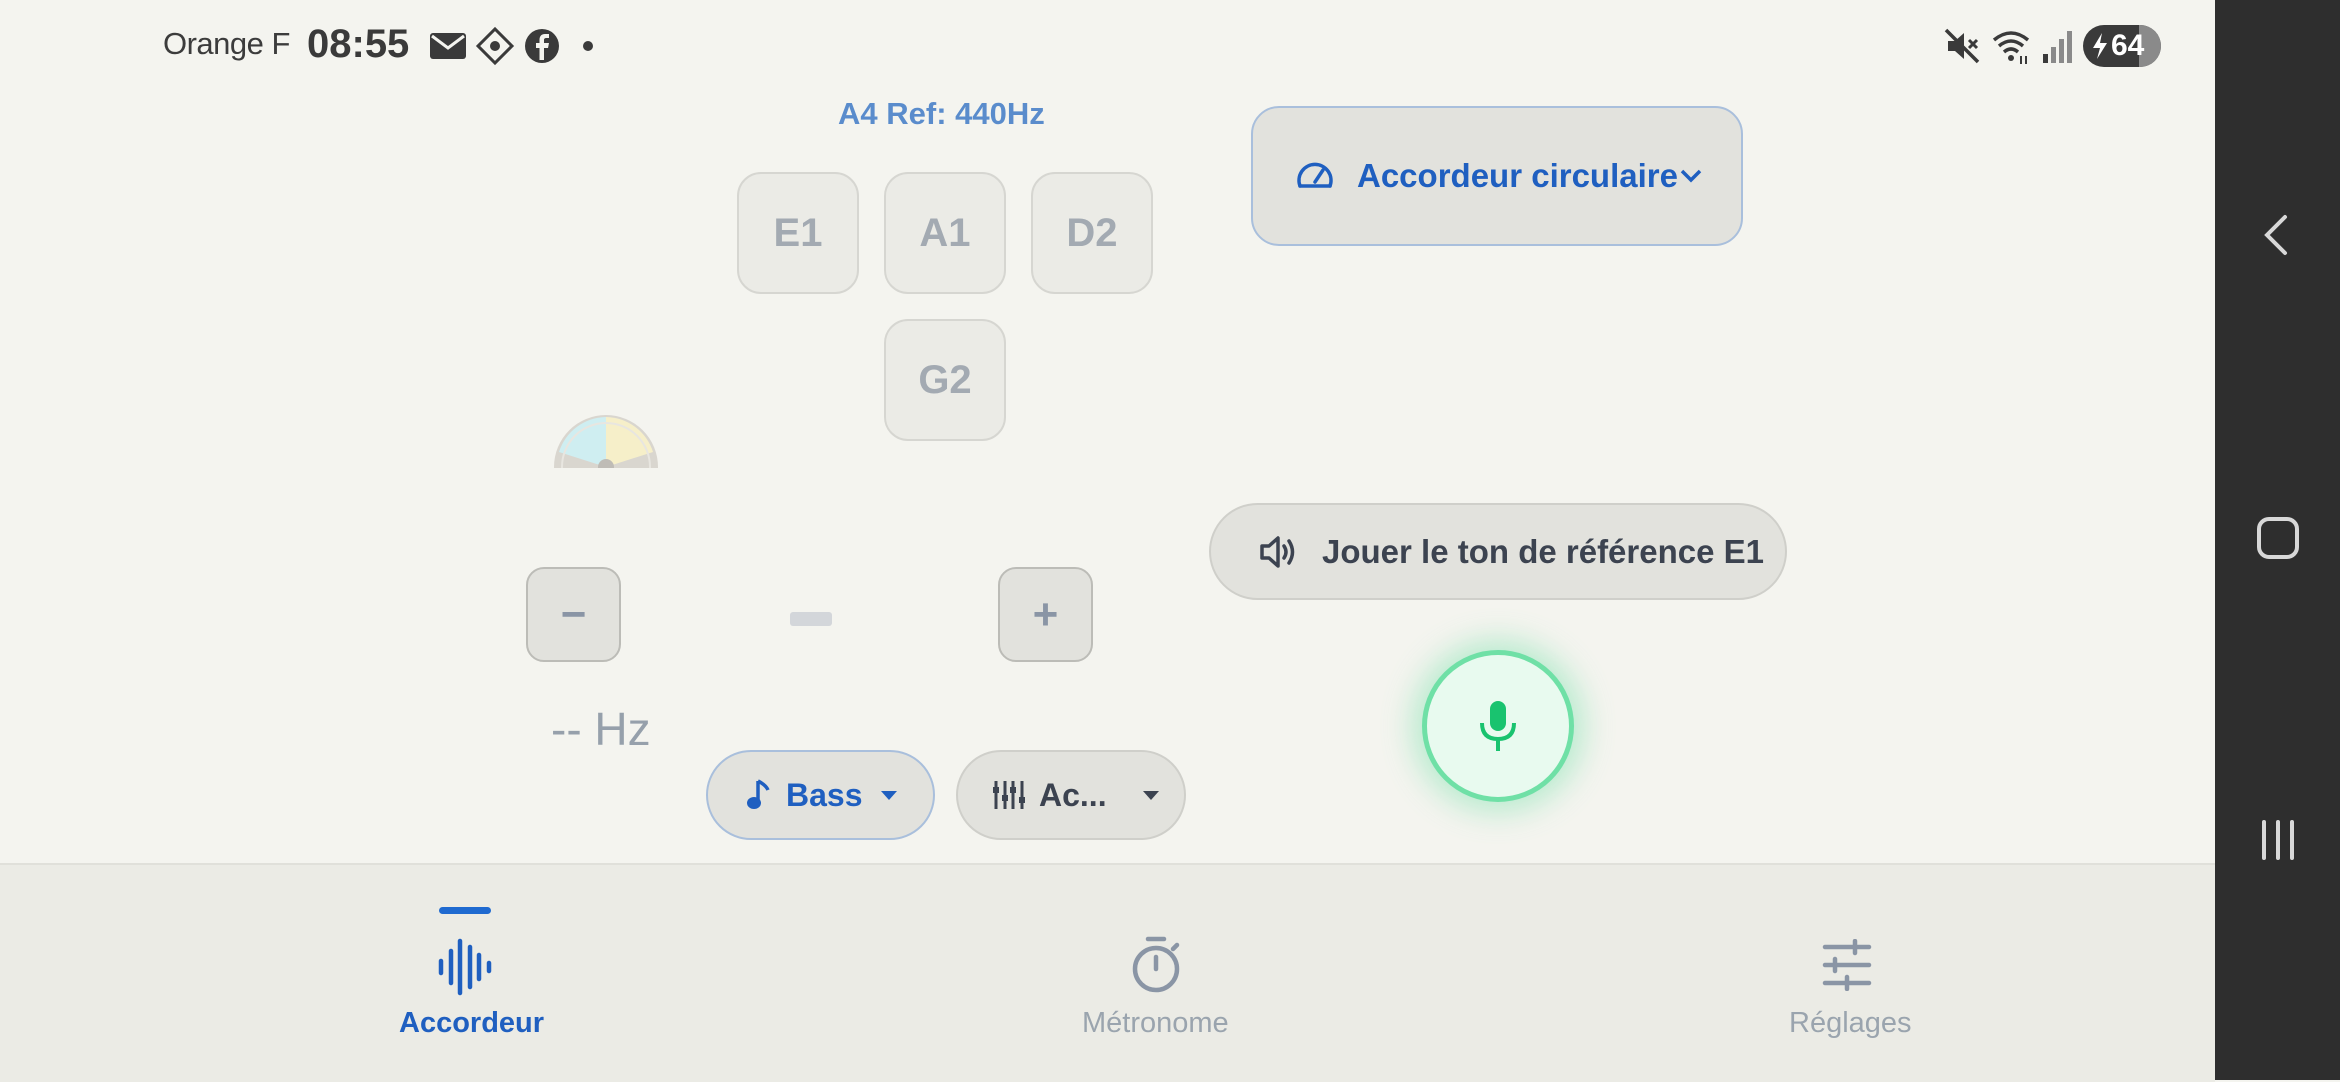 This screenshot has width=2340, height=1082. What do you see at coordinates (2011, 47) in the screenshot?
I see `wifi-icon` at bounding box center [2011, 47].